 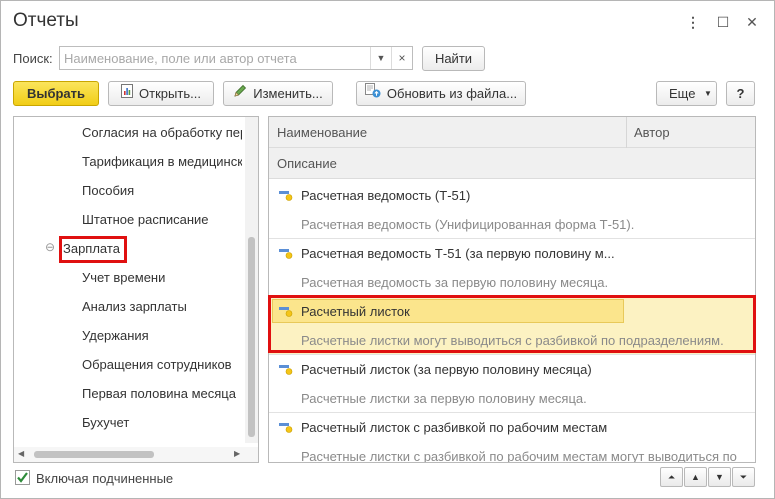 What do you see at coordinates (237, 453) in the screenshot?
I see `scroll-right-icon: ▶` at bounding box center [237, 453].